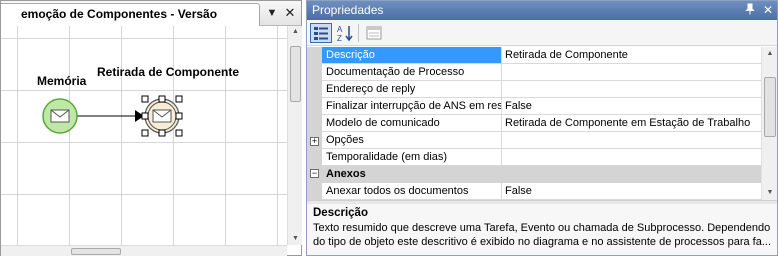 This screenshot has height=256, width=778. Describe the element at coordinates (321, 33) in the screenshot. I see `categorized-icon` at that location.